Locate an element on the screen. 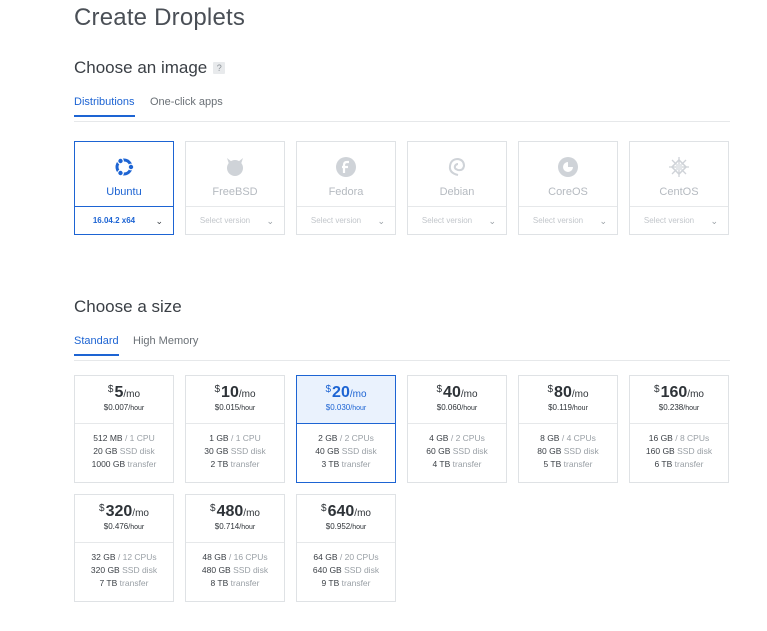  monthly-price: $320/mo is located at coordinates (124, 512).